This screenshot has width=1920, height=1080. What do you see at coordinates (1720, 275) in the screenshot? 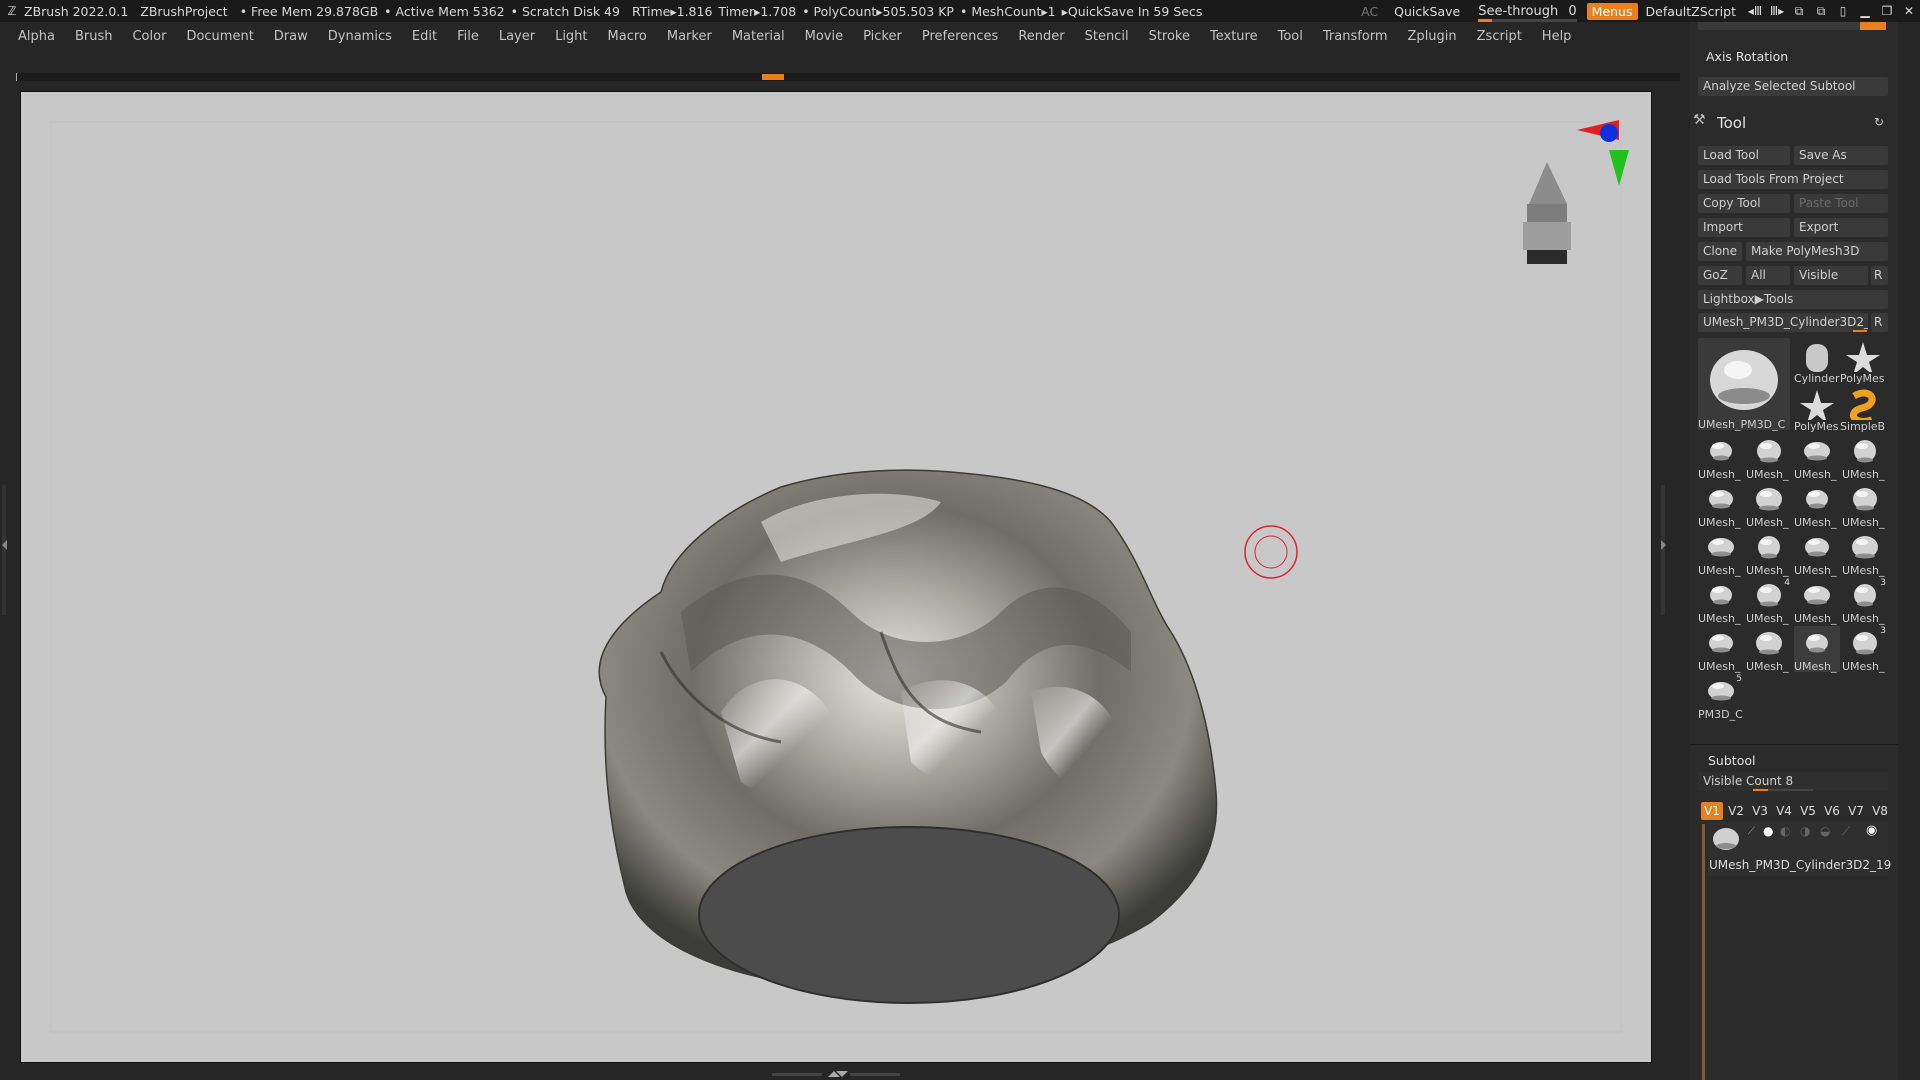
I see `goz-button: GoZ` at bounding box center [1720, 275].